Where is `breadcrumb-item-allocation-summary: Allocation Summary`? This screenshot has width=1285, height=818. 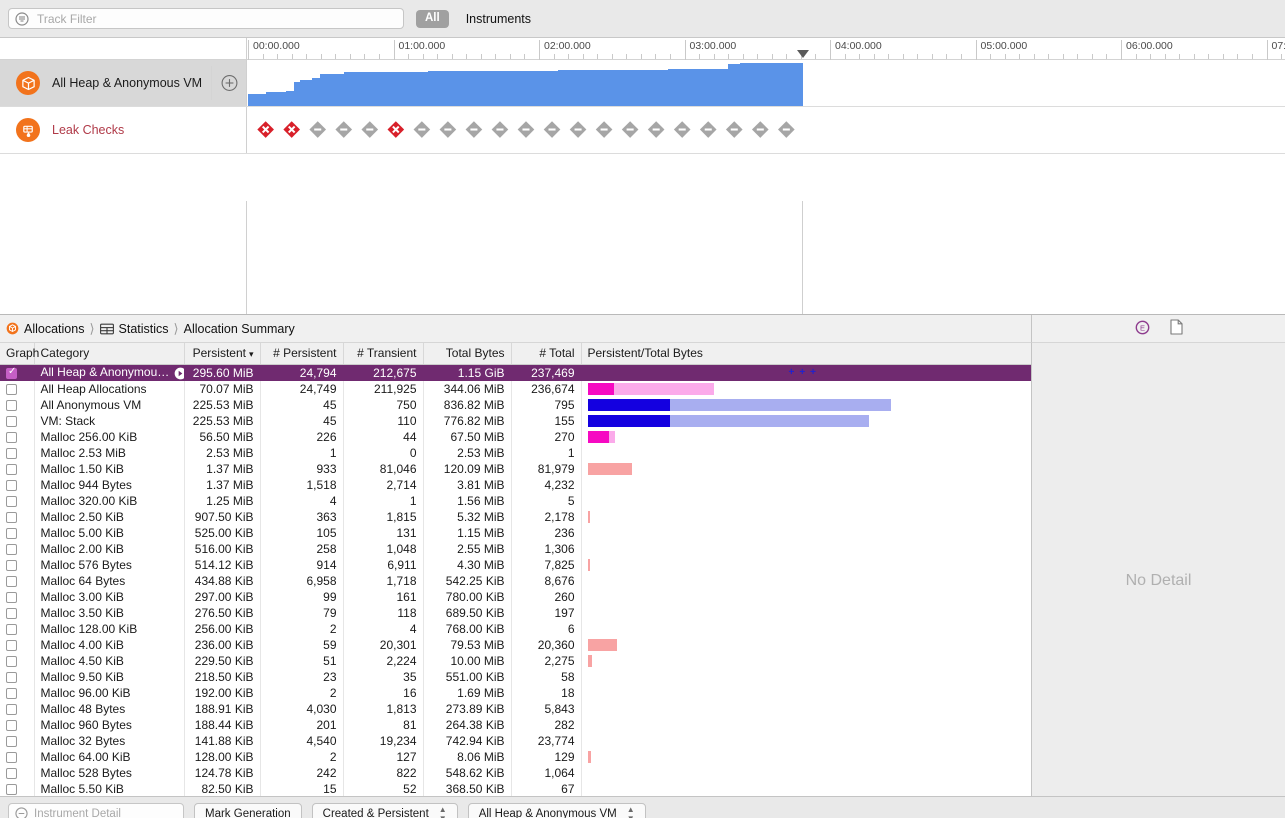
breadcrumb-item-allocation-summary: Allocation Summary is located at coordinates (239, 329).